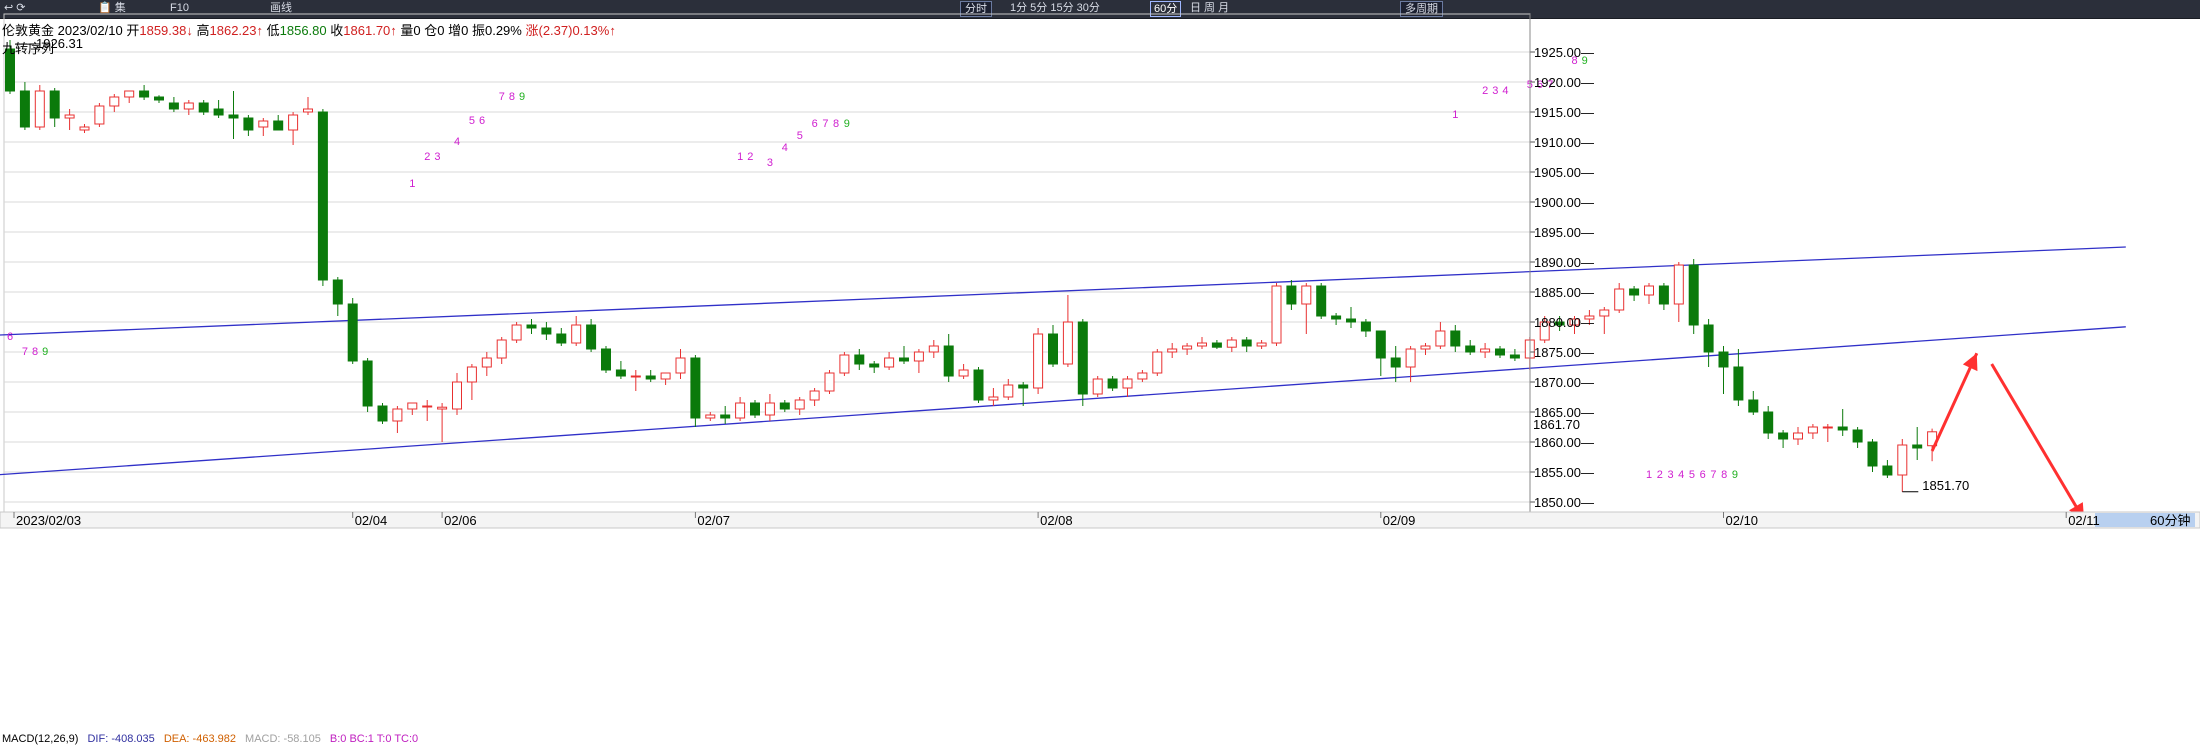  What do you see at coordinates (203, 30) in the screenshot?
I see `high-label: 高` at bounding box center [203, 30].